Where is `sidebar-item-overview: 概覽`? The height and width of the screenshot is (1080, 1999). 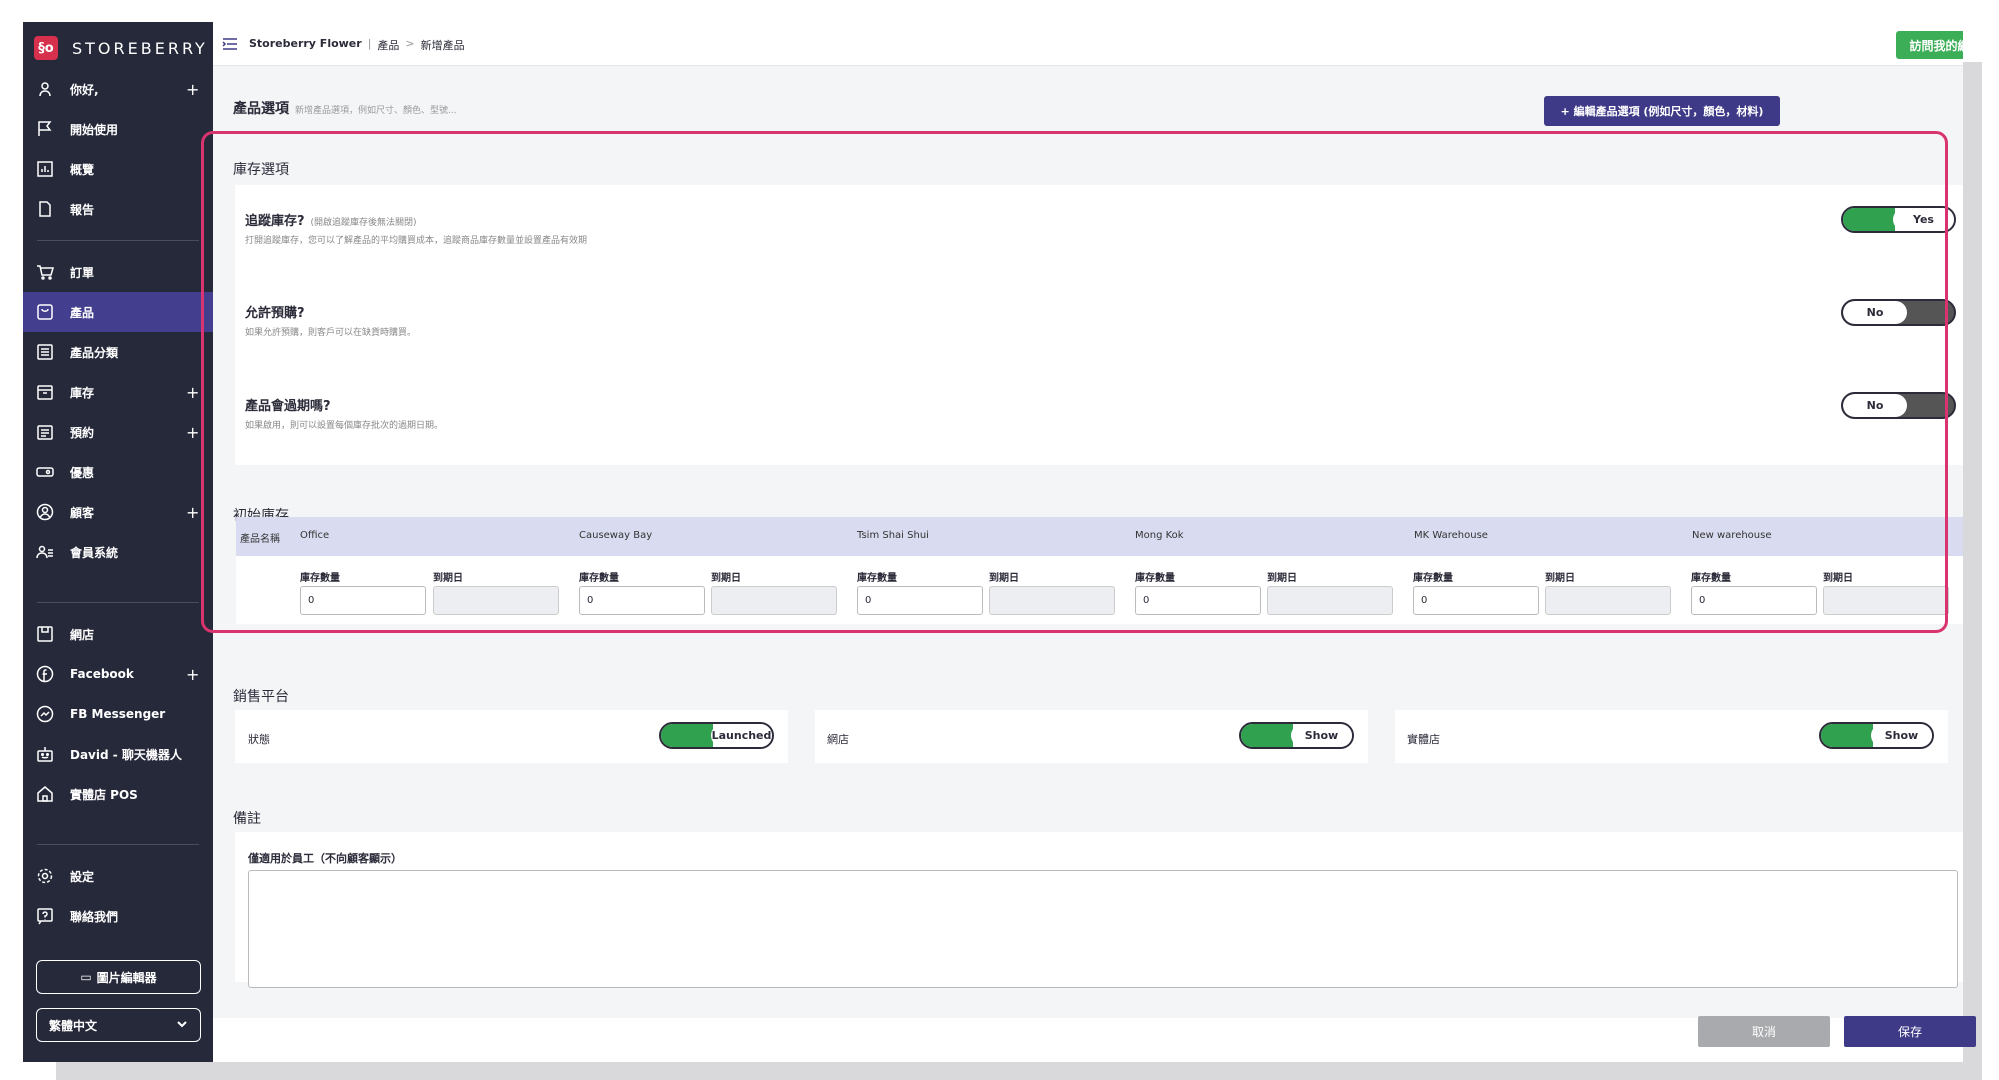 sidebar-item-overview: 概覽 is located at coordinates (118, 169).